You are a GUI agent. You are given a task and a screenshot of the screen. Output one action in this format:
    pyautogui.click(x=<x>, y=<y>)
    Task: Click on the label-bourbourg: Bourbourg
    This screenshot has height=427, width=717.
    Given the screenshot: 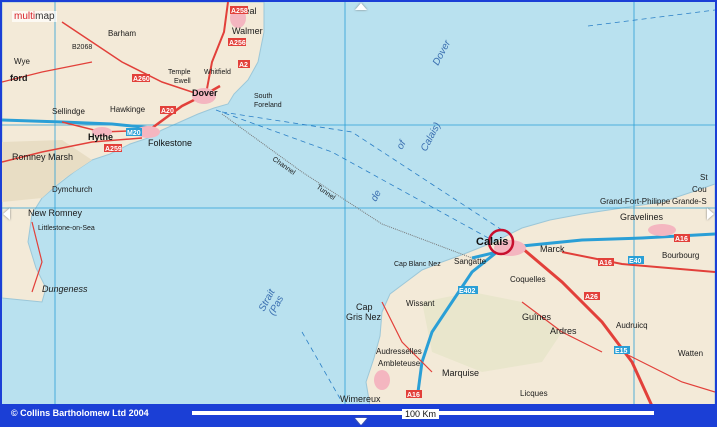 What is the action you would take?
    pyautogui.click(x=680, y=255)
    